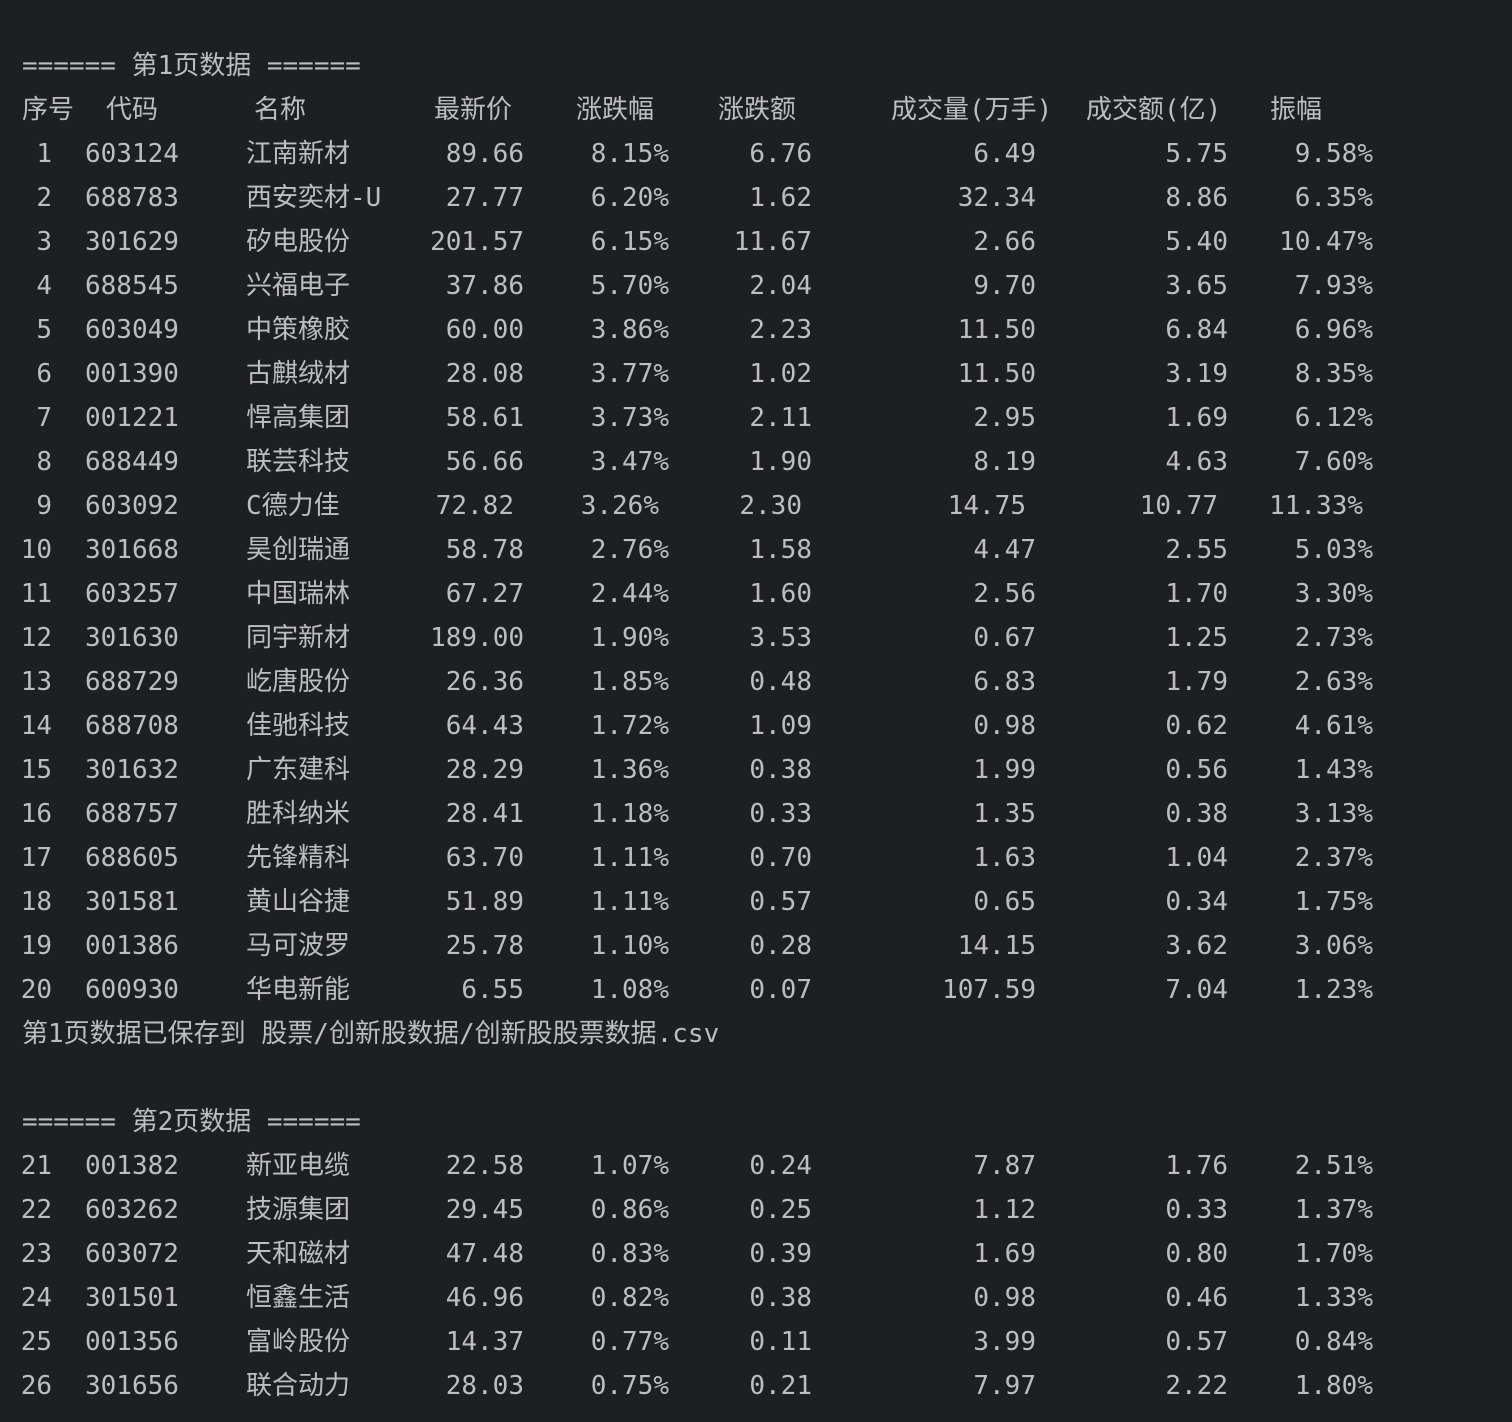 The height and width of the screenshot is (1422, 1512). I want to click on table-row: 8 688449 联芸科技 56.66 3.47% 1.90 8.19 4.63 7.60%, so click(756, 462).